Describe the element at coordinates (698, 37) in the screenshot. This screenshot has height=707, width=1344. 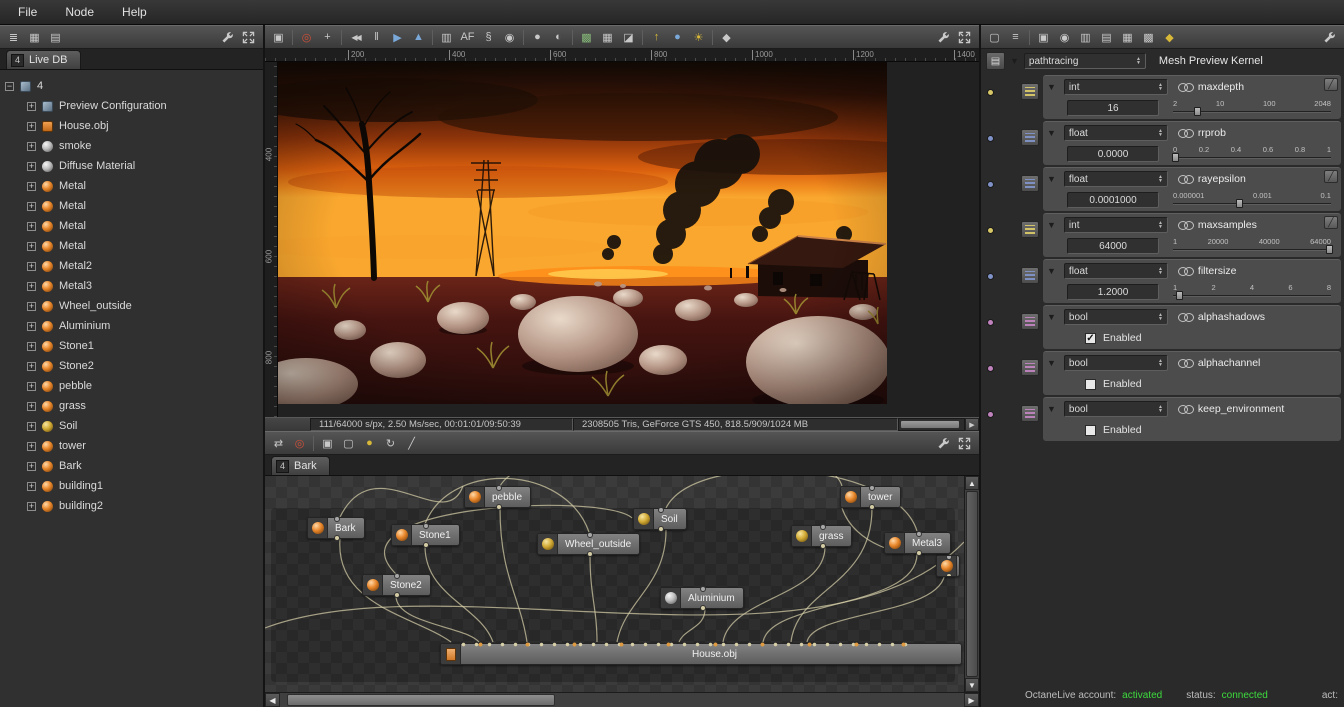
I see `daylight-icon: ☀` at that location.